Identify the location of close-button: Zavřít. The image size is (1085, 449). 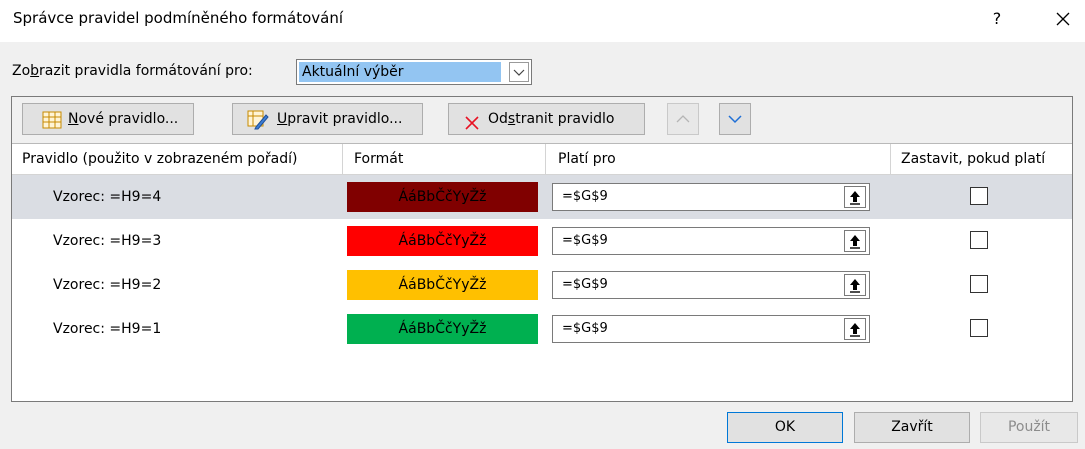
(912, 427).